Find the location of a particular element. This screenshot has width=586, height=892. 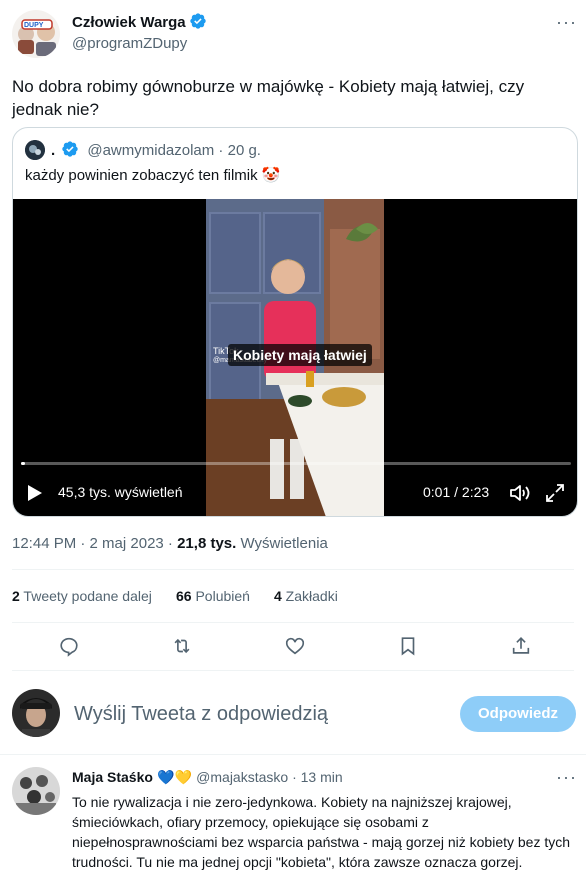

reply-icon is located at coordinates (69, 648).